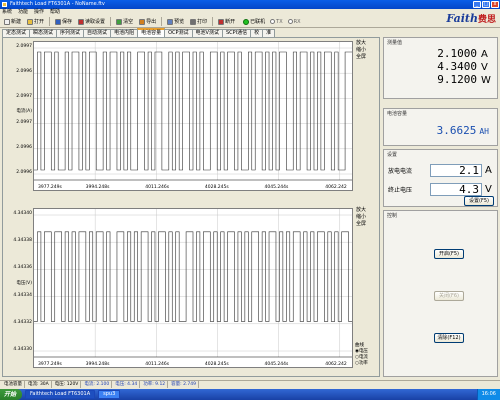  Describe the element at coordinates (95, 22) in the screenshot. I see `toolbar-button-label: 读取设置` at that location.